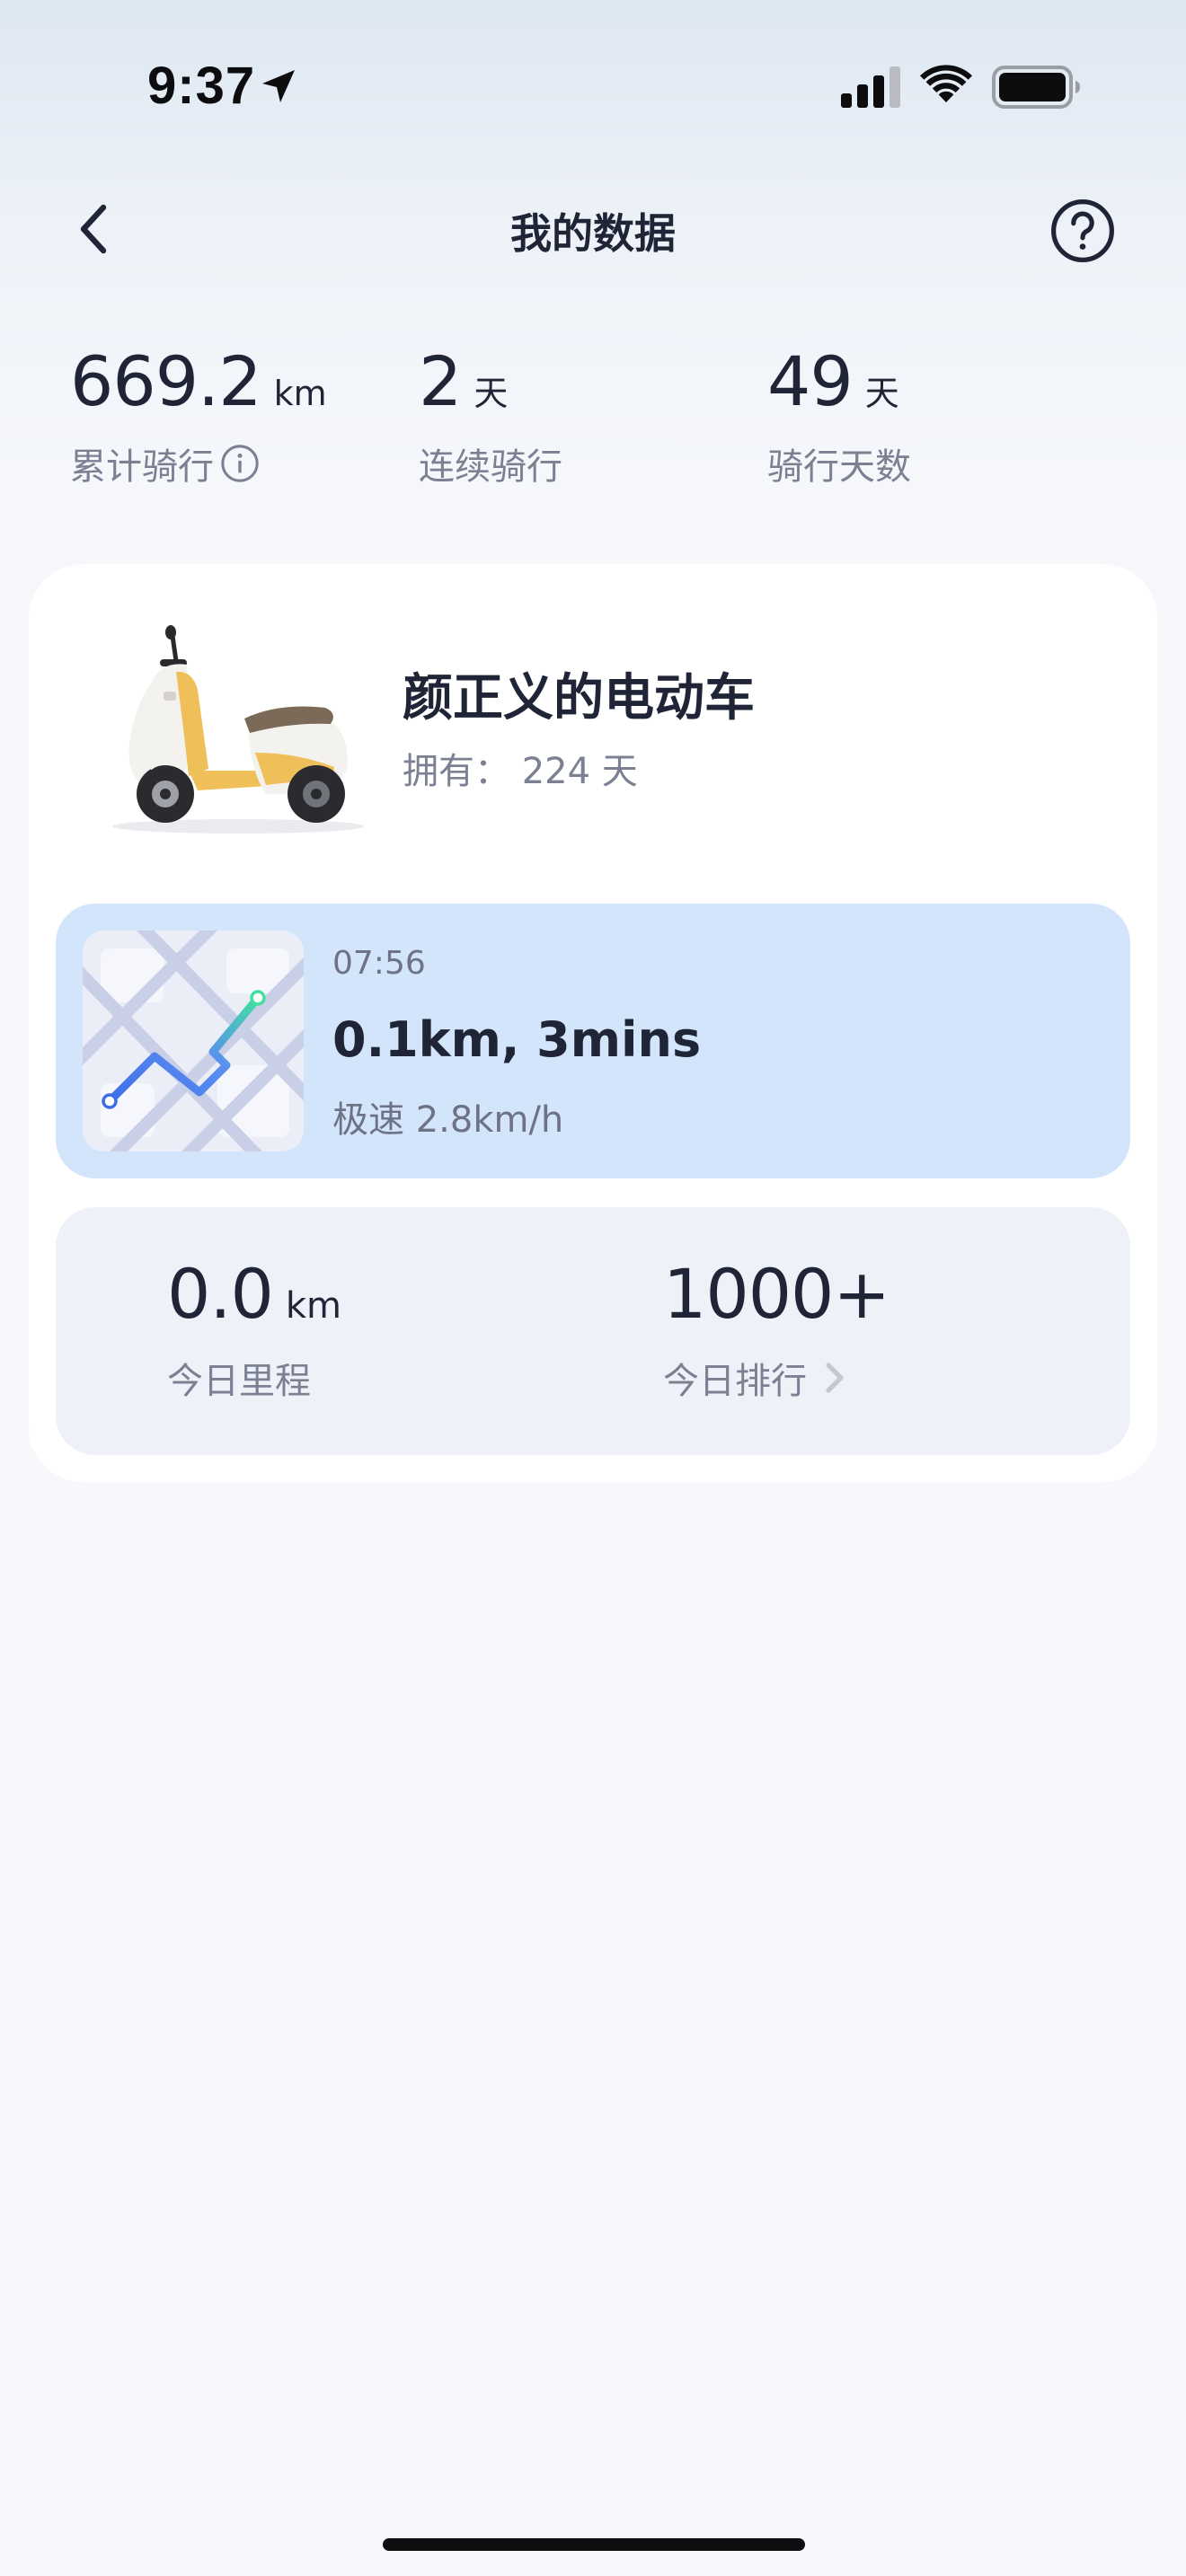 The height and width of the screenshot is (2576, 1186). Describe the element at coordinates (839, 467) in the screenshot. I see `ride-days-label: 骑行天数` at that location.